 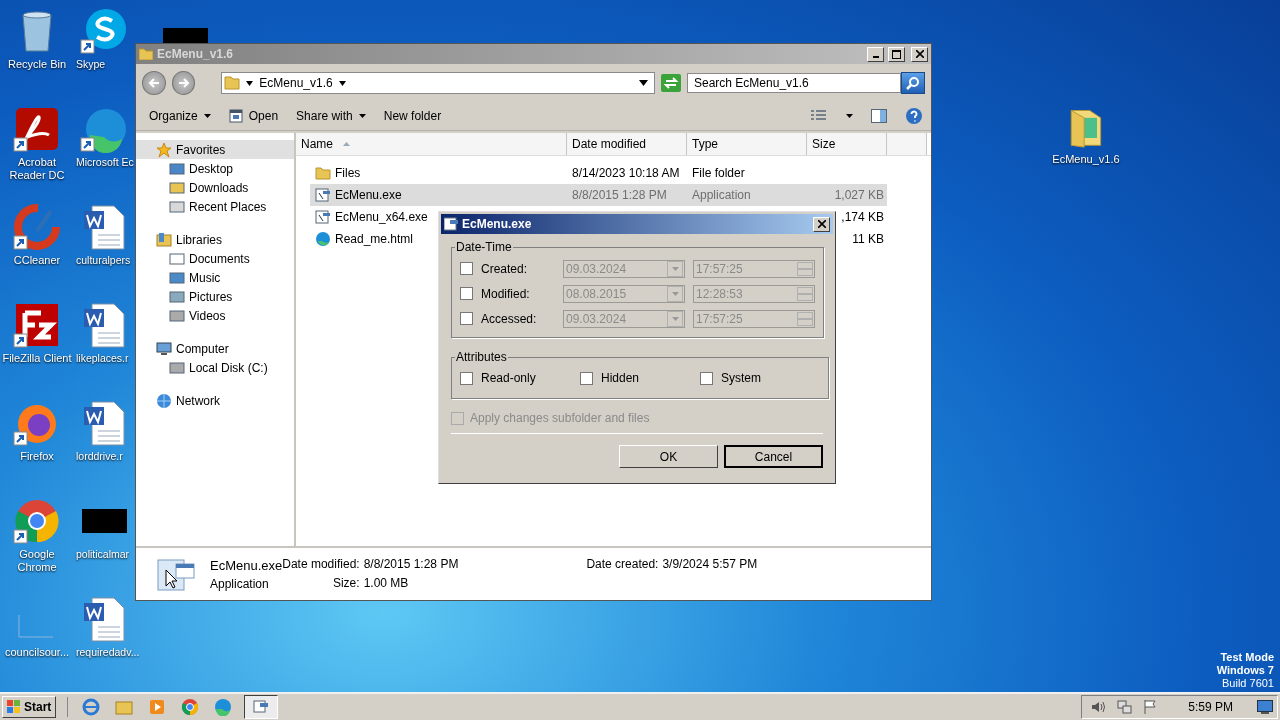 I want to click on detail-label: Date created:, so click(x=622, y=563).